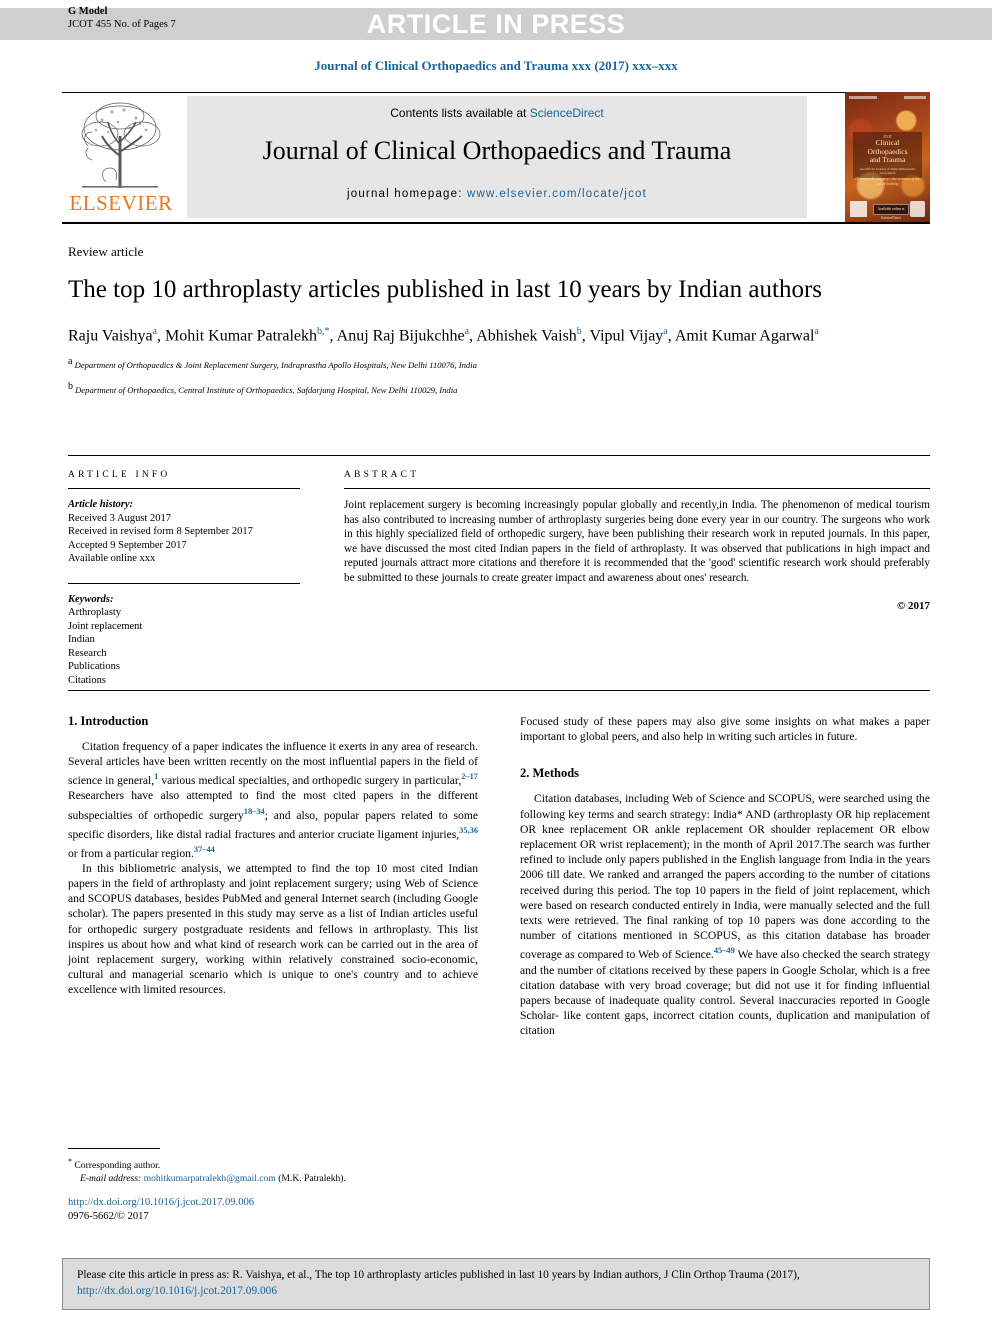 This screenshot has height=1323, width=992. I want to click on cover-availability-badge: Available online at ScienceDirect, so click(891, 212).